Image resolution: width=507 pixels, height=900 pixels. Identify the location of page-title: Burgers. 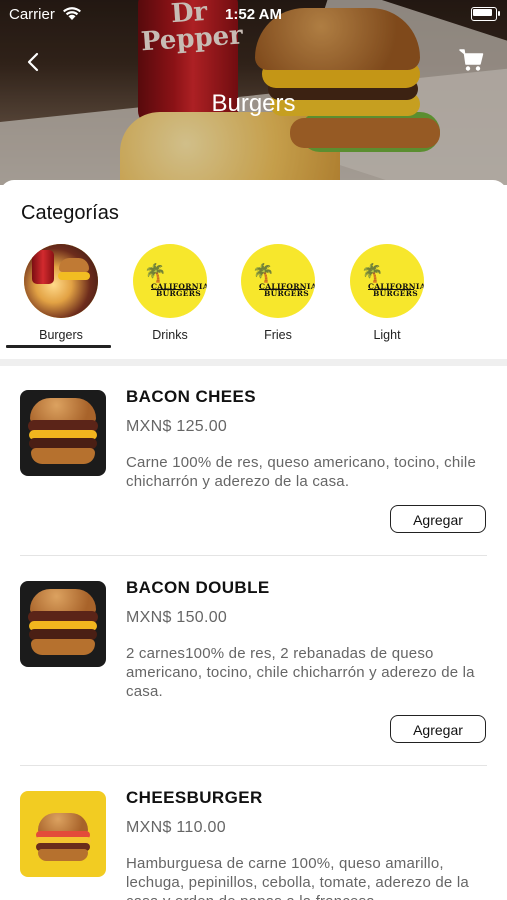
(253, 103).